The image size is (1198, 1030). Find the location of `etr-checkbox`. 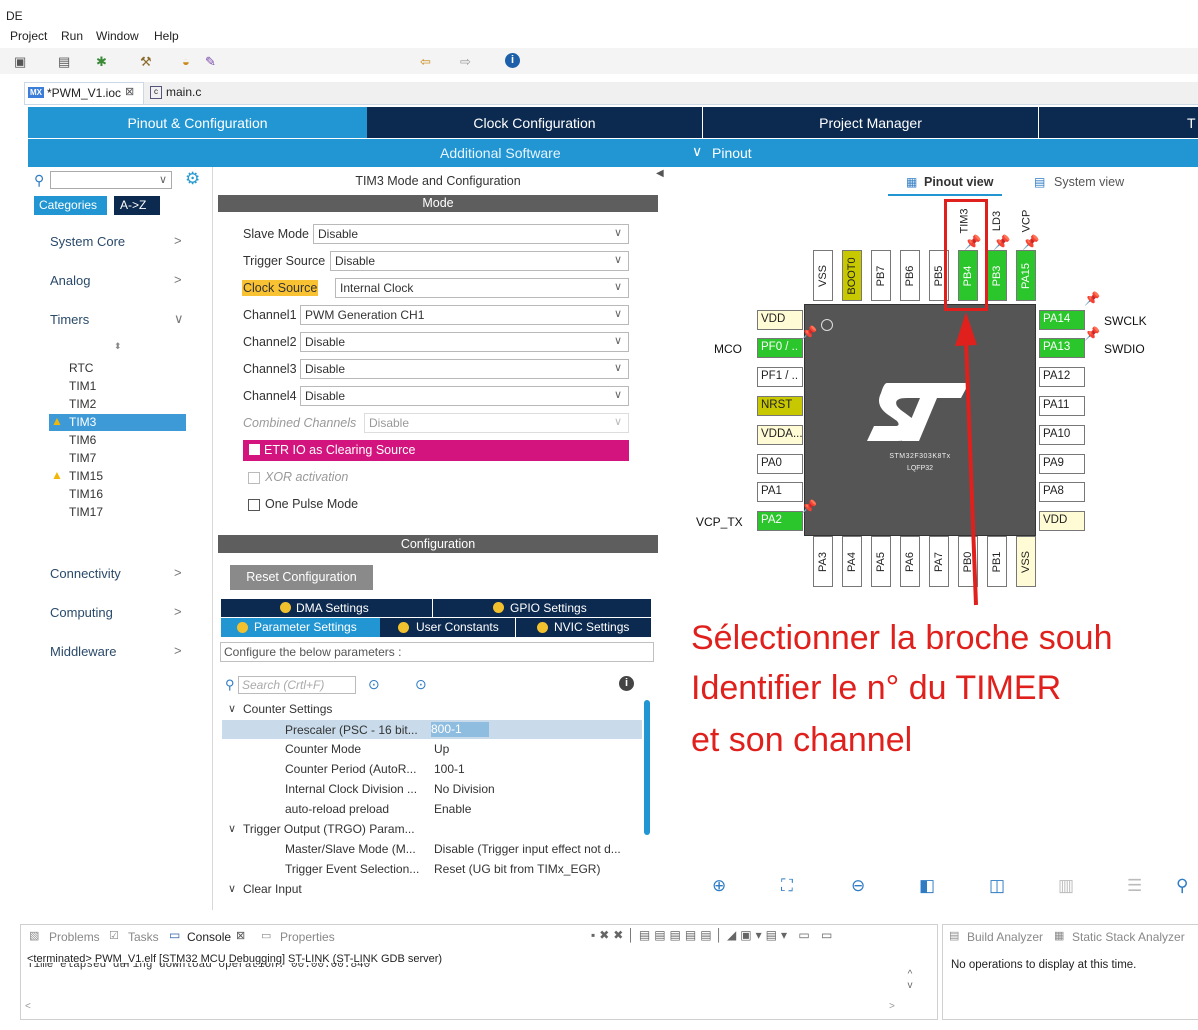

etr-checkbox is located at coordinates (254, 449).